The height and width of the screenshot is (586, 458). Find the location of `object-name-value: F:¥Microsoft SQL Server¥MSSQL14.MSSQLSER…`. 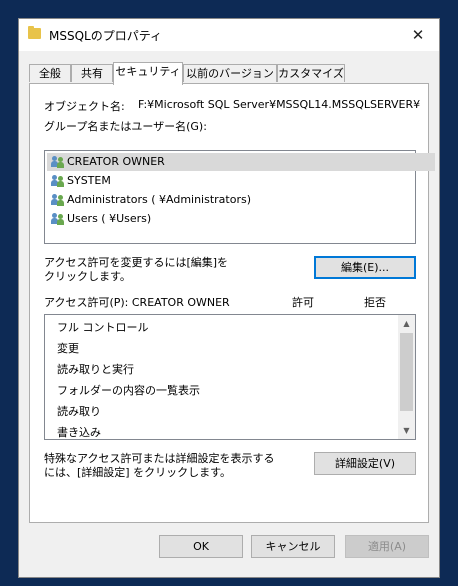

object-name-value: F:¥Microsoft SQL Server¥MSSQL14.MSSQLSER… is located at coordinates (279, 104).